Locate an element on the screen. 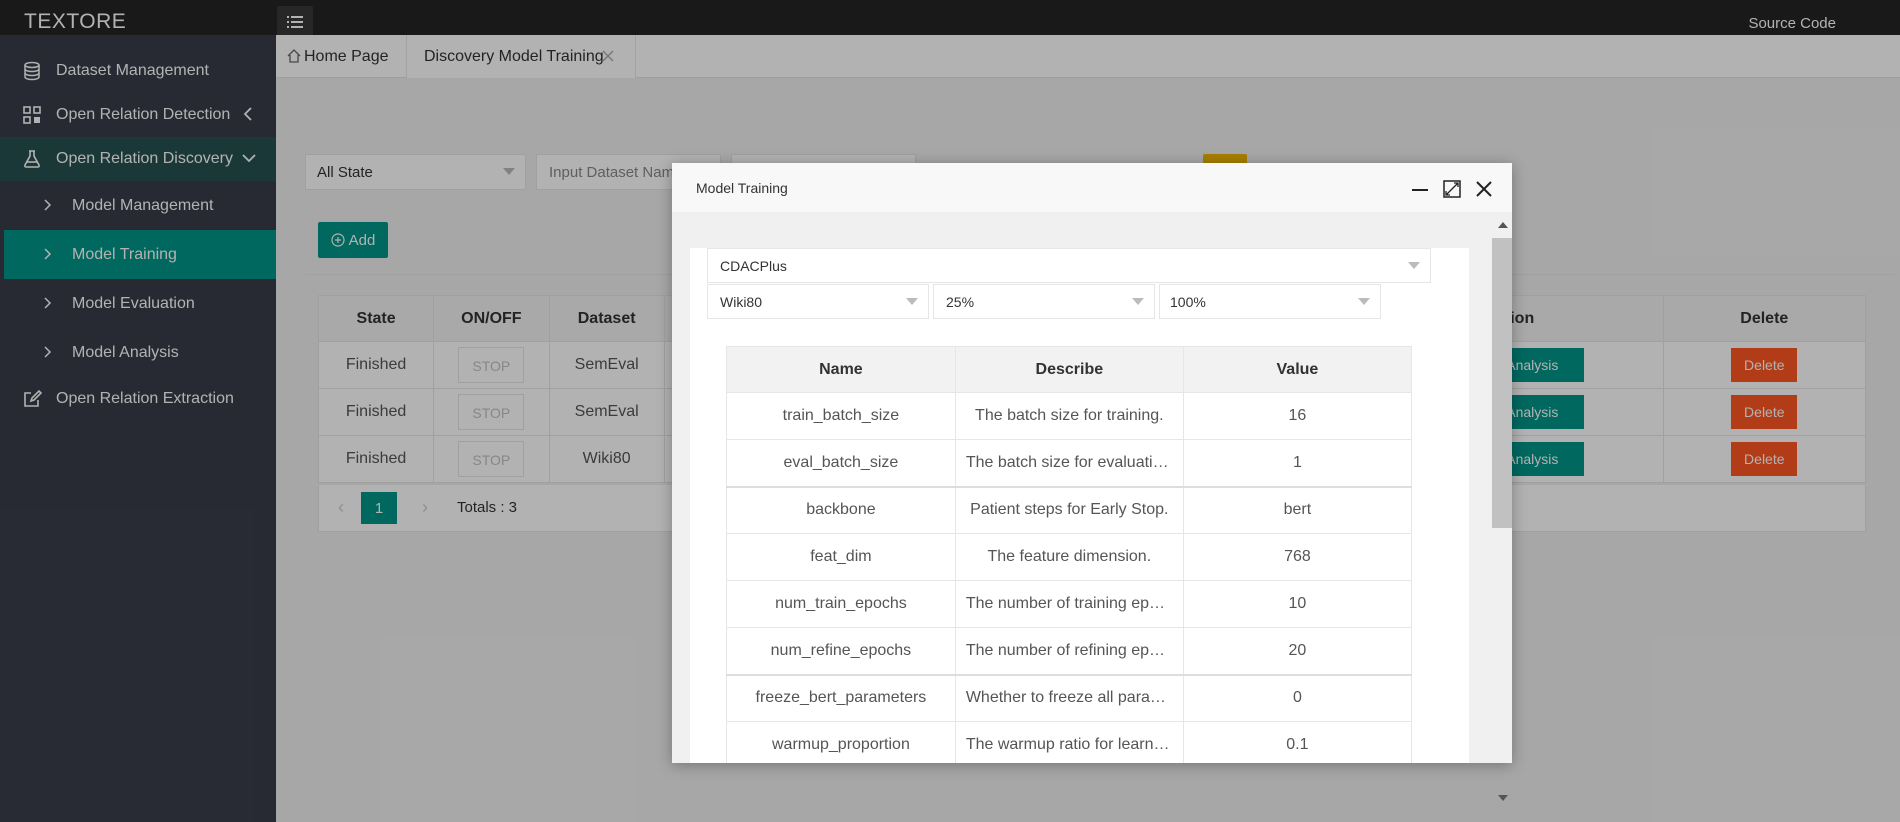 This screenshot has width=1900, height=822. known-ratio-select-value: 25% is located at coordinates (960, 301).